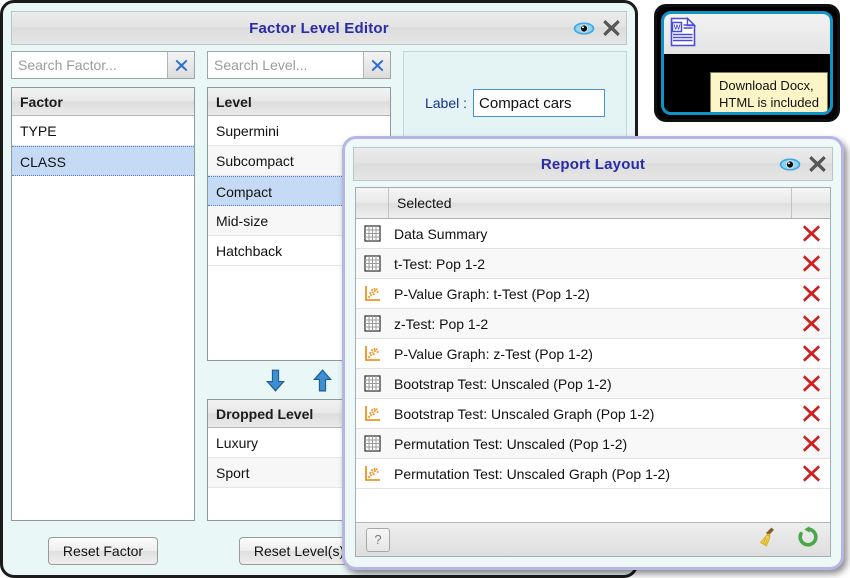 The width and height of the screenshot is (850, 578). Describe the element at coordinates (503, 383) in the screenshot. I see `row-label: Bootstrap Test: Unscaled (Pop 1-2)` at that location.